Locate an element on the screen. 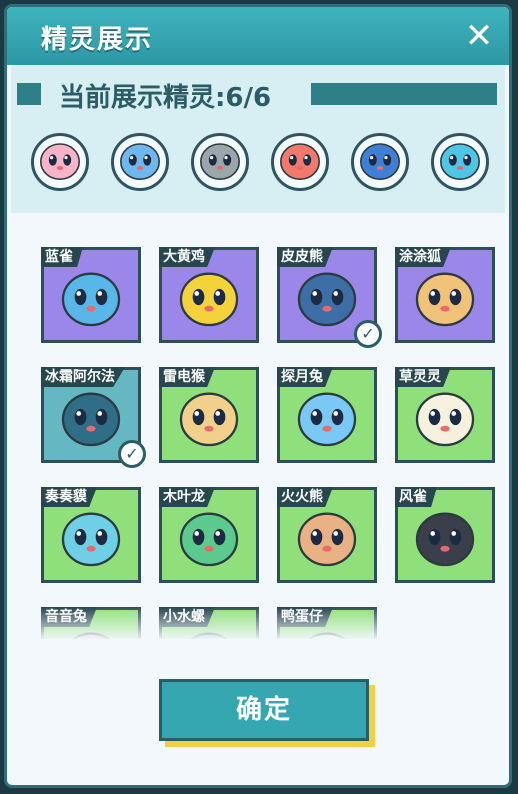 This screenshot has height=794, width=518. showcase-slot-red-fire-sprite-avatar is located at coordinates (300, 162).